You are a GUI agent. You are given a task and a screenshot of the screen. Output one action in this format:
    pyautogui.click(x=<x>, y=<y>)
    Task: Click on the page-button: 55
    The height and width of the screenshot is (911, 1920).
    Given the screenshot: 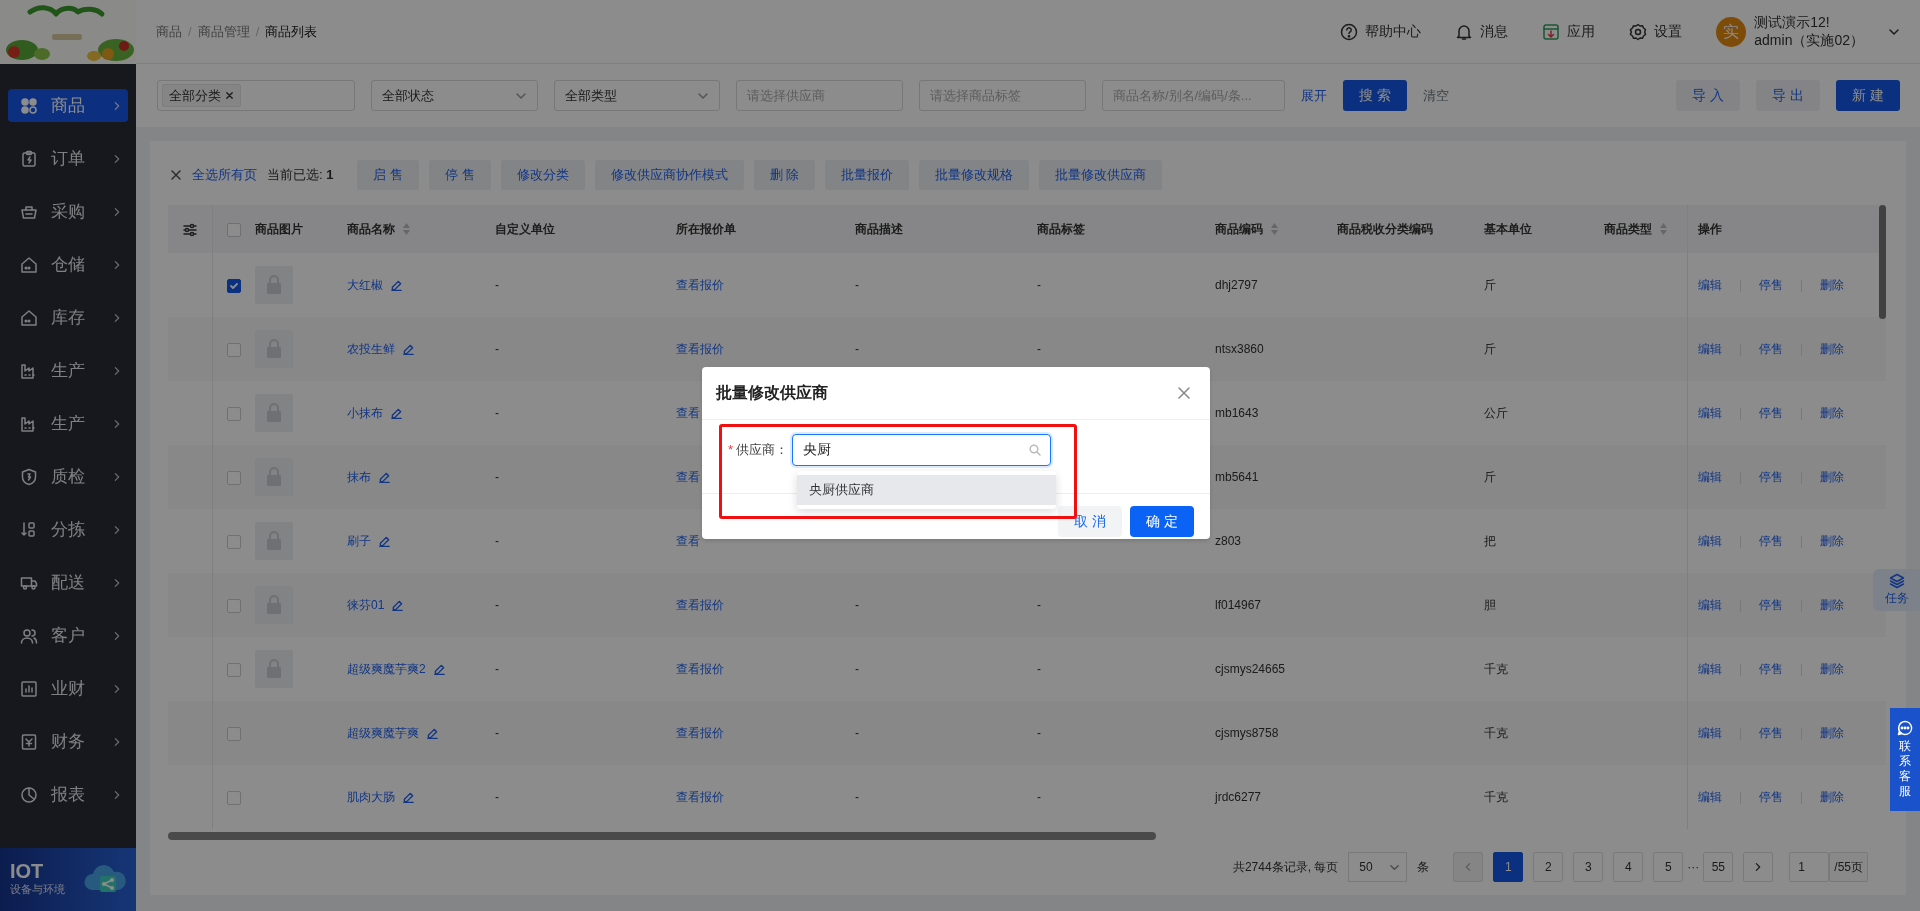 What is the action you would take?
    pyautogui.click(x=1718, y=867)
    